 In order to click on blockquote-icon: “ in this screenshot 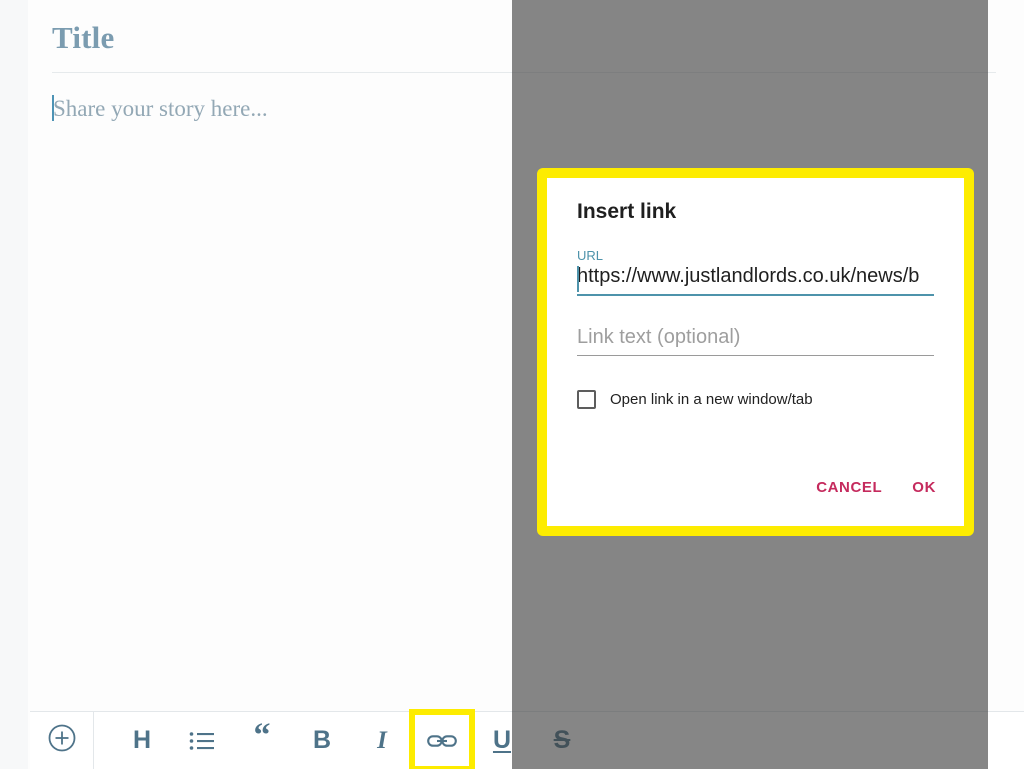, I will do `click(262, 735)`.